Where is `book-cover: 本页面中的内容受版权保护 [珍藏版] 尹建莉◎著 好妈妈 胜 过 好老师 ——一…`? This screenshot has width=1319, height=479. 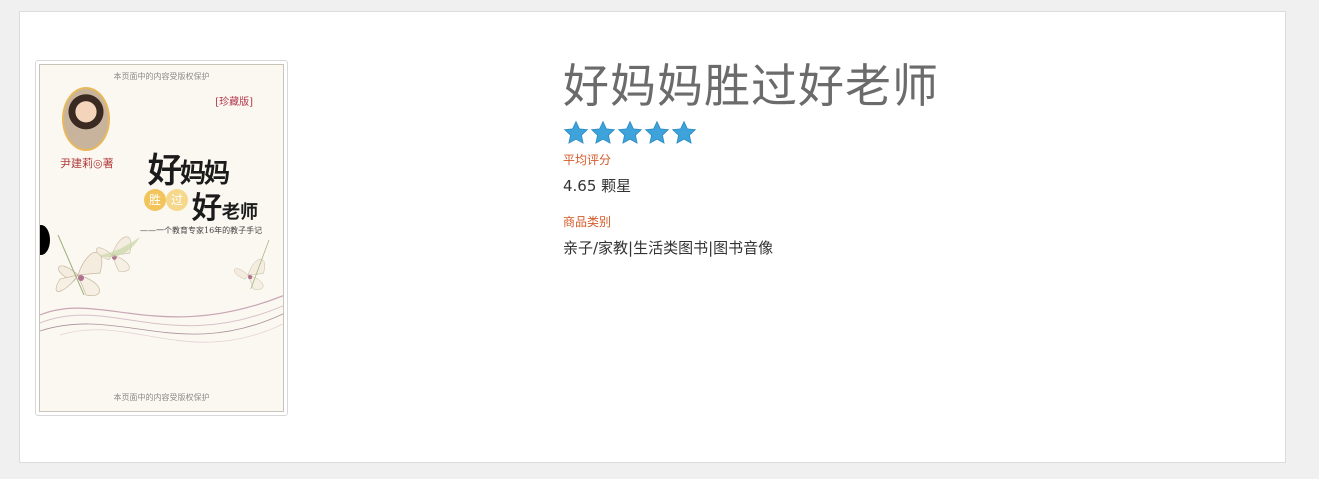
book-cover: 本页面中的内容受版权保护 [珍藏版] 尹建莉◎著 好妈妈 胜 过 好老师 ——一… is located at coordinates (161, 238).